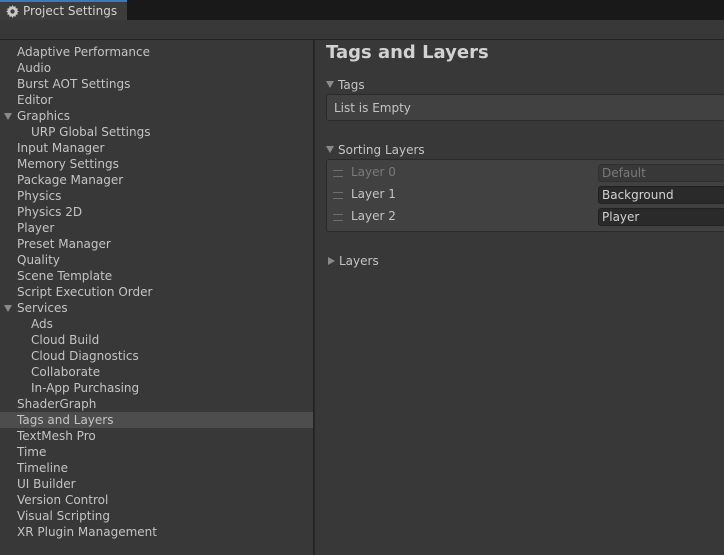 Image resolution: width=724 pixels, height=555 pixels. I want to click on page-title: Tags and Layers, so click(407, 52).